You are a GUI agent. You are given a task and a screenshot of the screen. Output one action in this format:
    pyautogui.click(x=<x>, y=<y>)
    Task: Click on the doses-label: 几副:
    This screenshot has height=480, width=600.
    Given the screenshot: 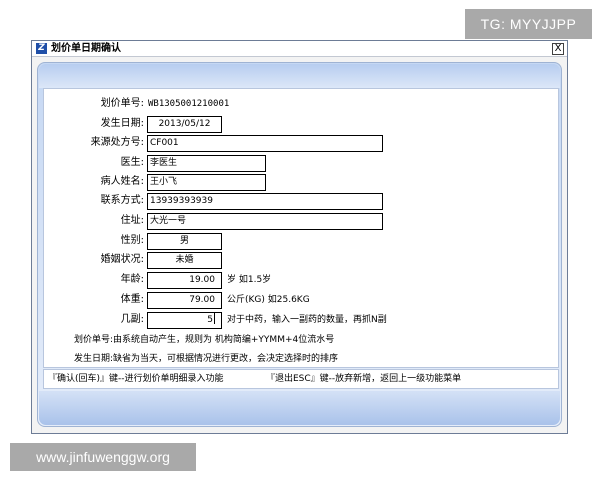 What is the action you would take?
    pyautogui.click(x=132, y=319)
    